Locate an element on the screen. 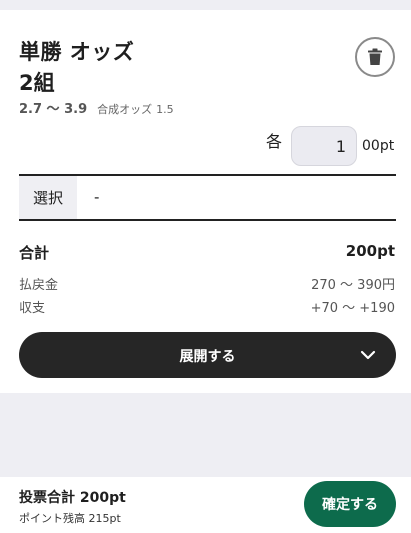 This screenshot has width=411, height=533. divider is located at coordinates (207, 220).